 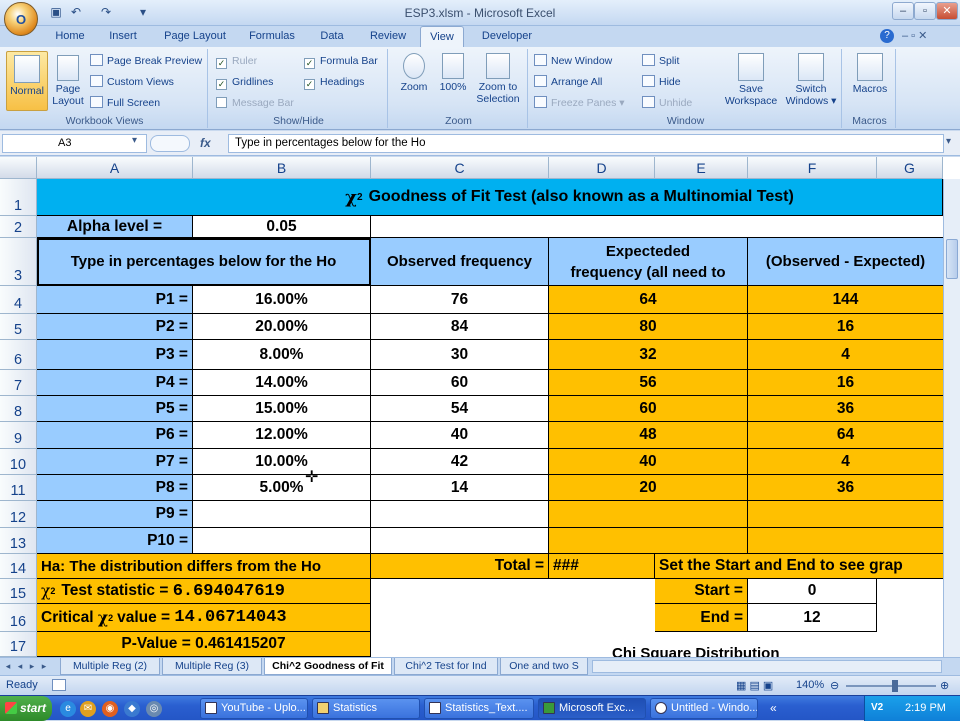 I want to click on vertical-scrollbar, so click(x=951, y=418).